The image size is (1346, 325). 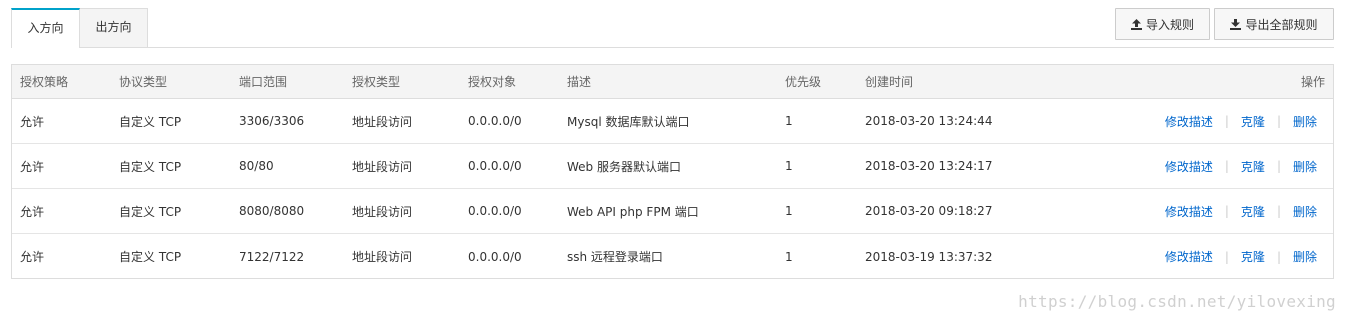 What do you see at coordinates (628, 121) in the screenshot?
I see `cell-description: Mysql 数据库默认端口` at bounding box center [628, 121].